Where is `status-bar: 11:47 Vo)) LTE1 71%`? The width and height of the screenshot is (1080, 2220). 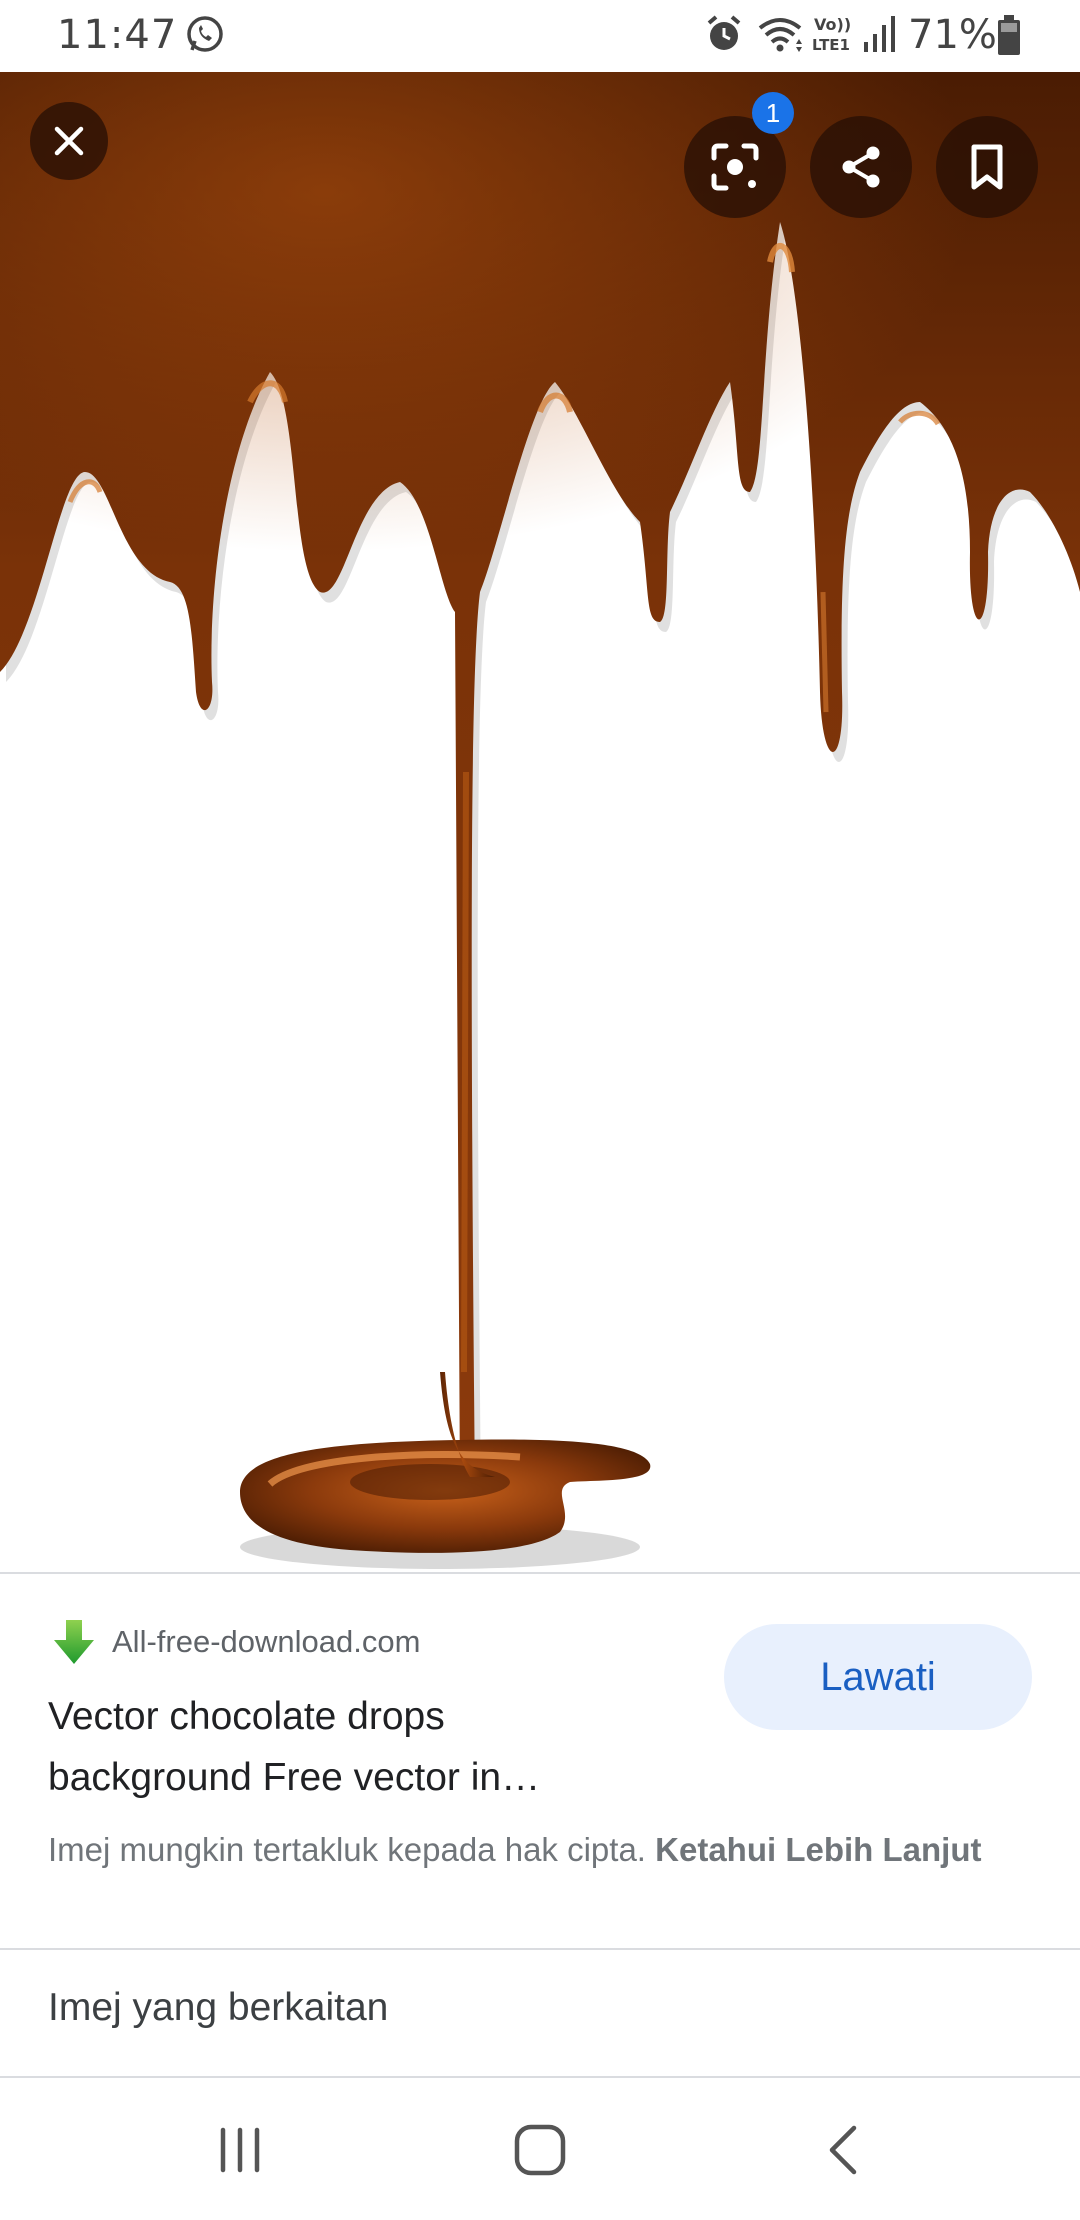 status-bar: 11:47 Vo)) LTE1 71% is located at coordinates (540, 36).